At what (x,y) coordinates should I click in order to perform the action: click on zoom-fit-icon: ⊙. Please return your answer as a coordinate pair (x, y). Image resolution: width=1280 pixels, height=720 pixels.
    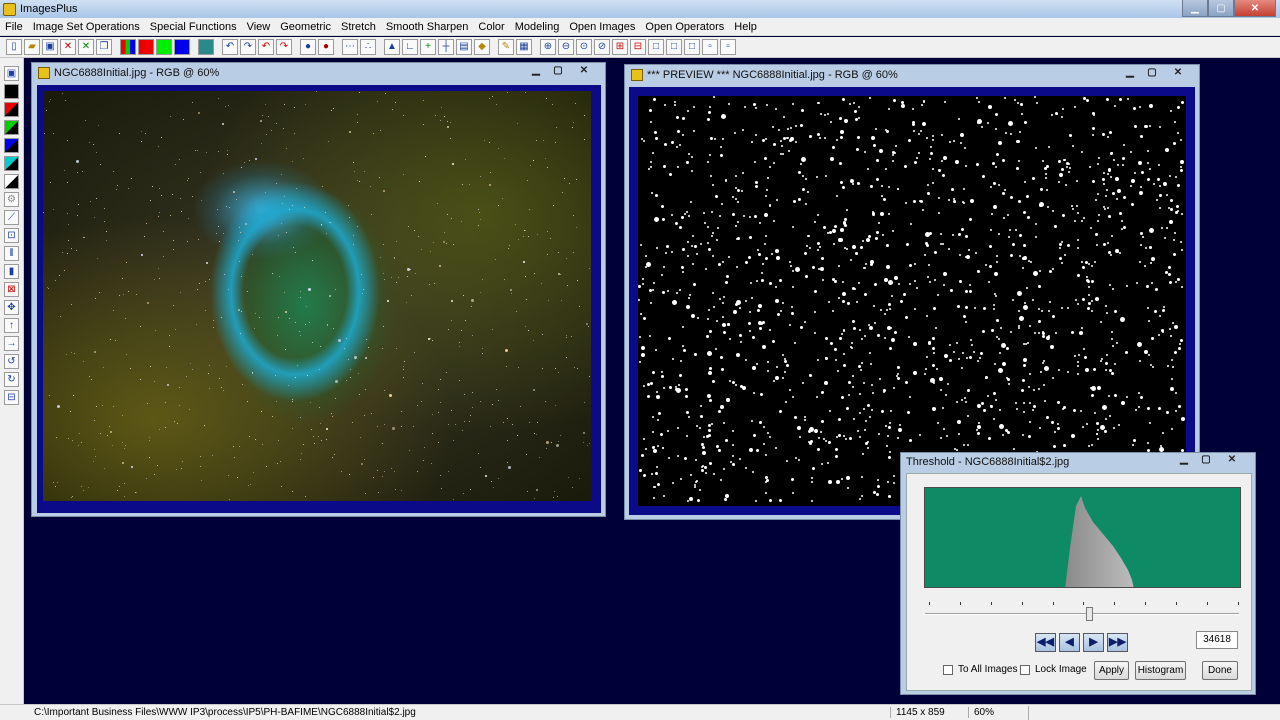
    Looking at the image, I should click on (584, 47).